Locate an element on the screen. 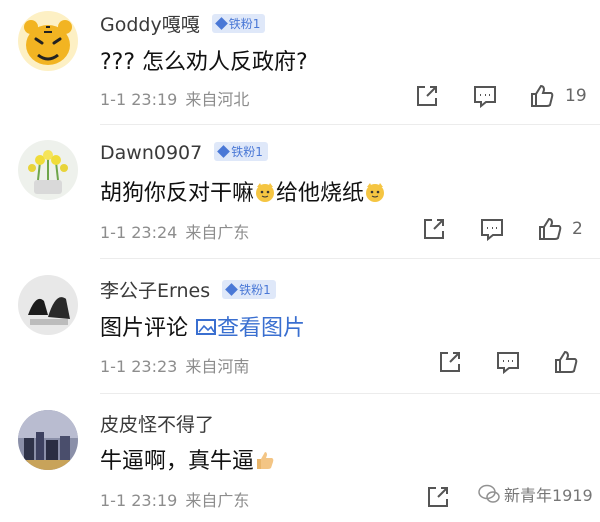  username-text: 李公子Ernes is located at coordinates (155, 291).